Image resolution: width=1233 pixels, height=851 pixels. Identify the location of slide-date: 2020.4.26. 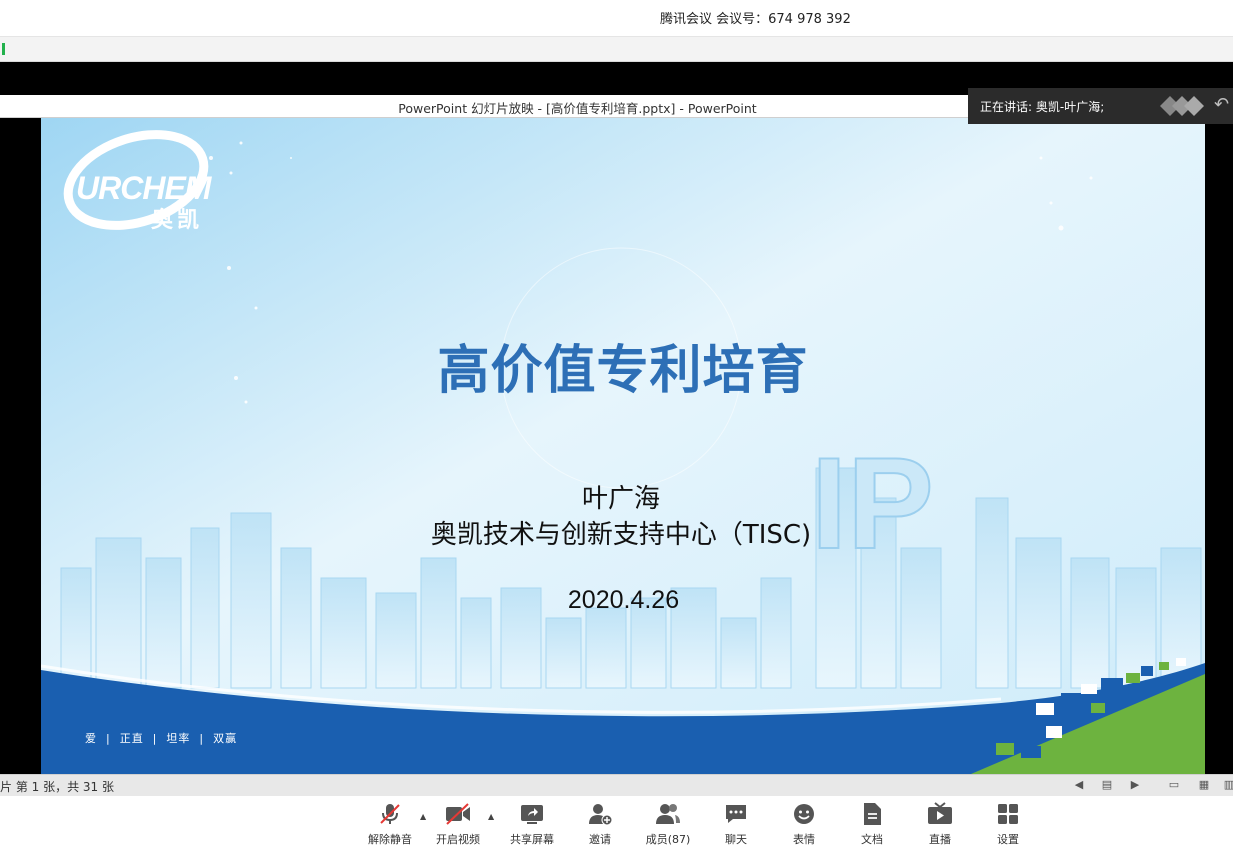
(623, 600).